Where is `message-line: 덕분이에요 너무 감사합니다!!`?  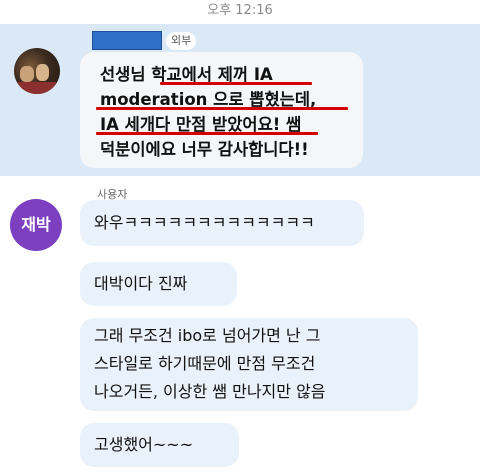
message-line: 덕분이에요 너무 감사합니다!! is located at coordinates (204, 149).